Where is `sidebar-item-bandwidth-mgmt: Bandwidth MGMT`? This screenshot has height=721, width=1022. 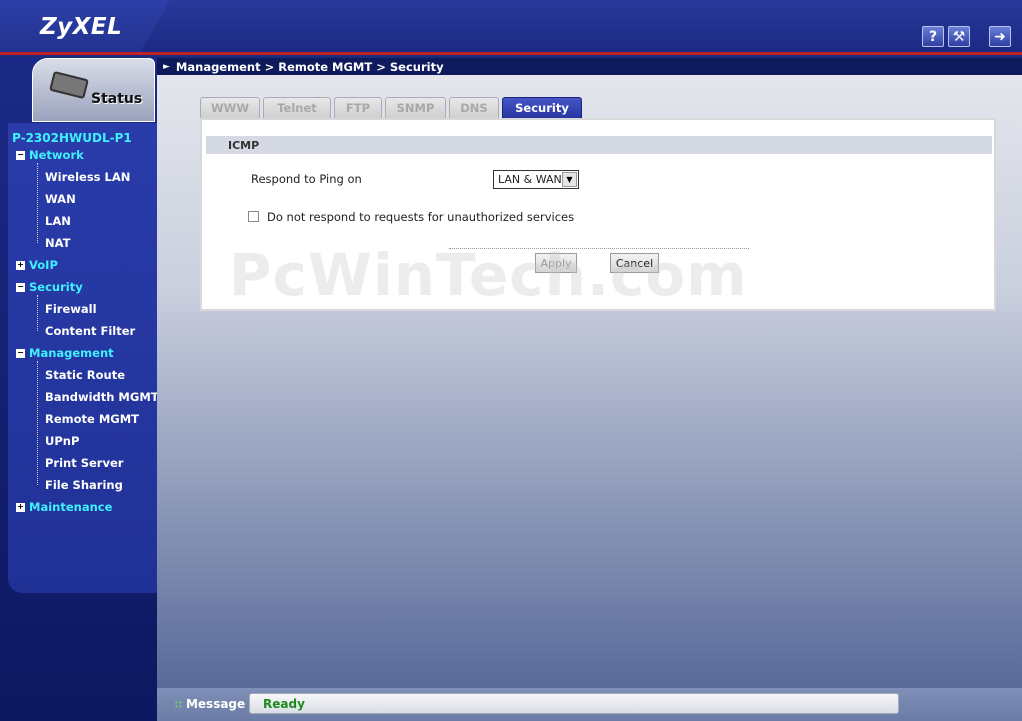 sidebar-item-bandwidth-mgmt: Bandwidth MGMT is located at coordinates (102, 397).